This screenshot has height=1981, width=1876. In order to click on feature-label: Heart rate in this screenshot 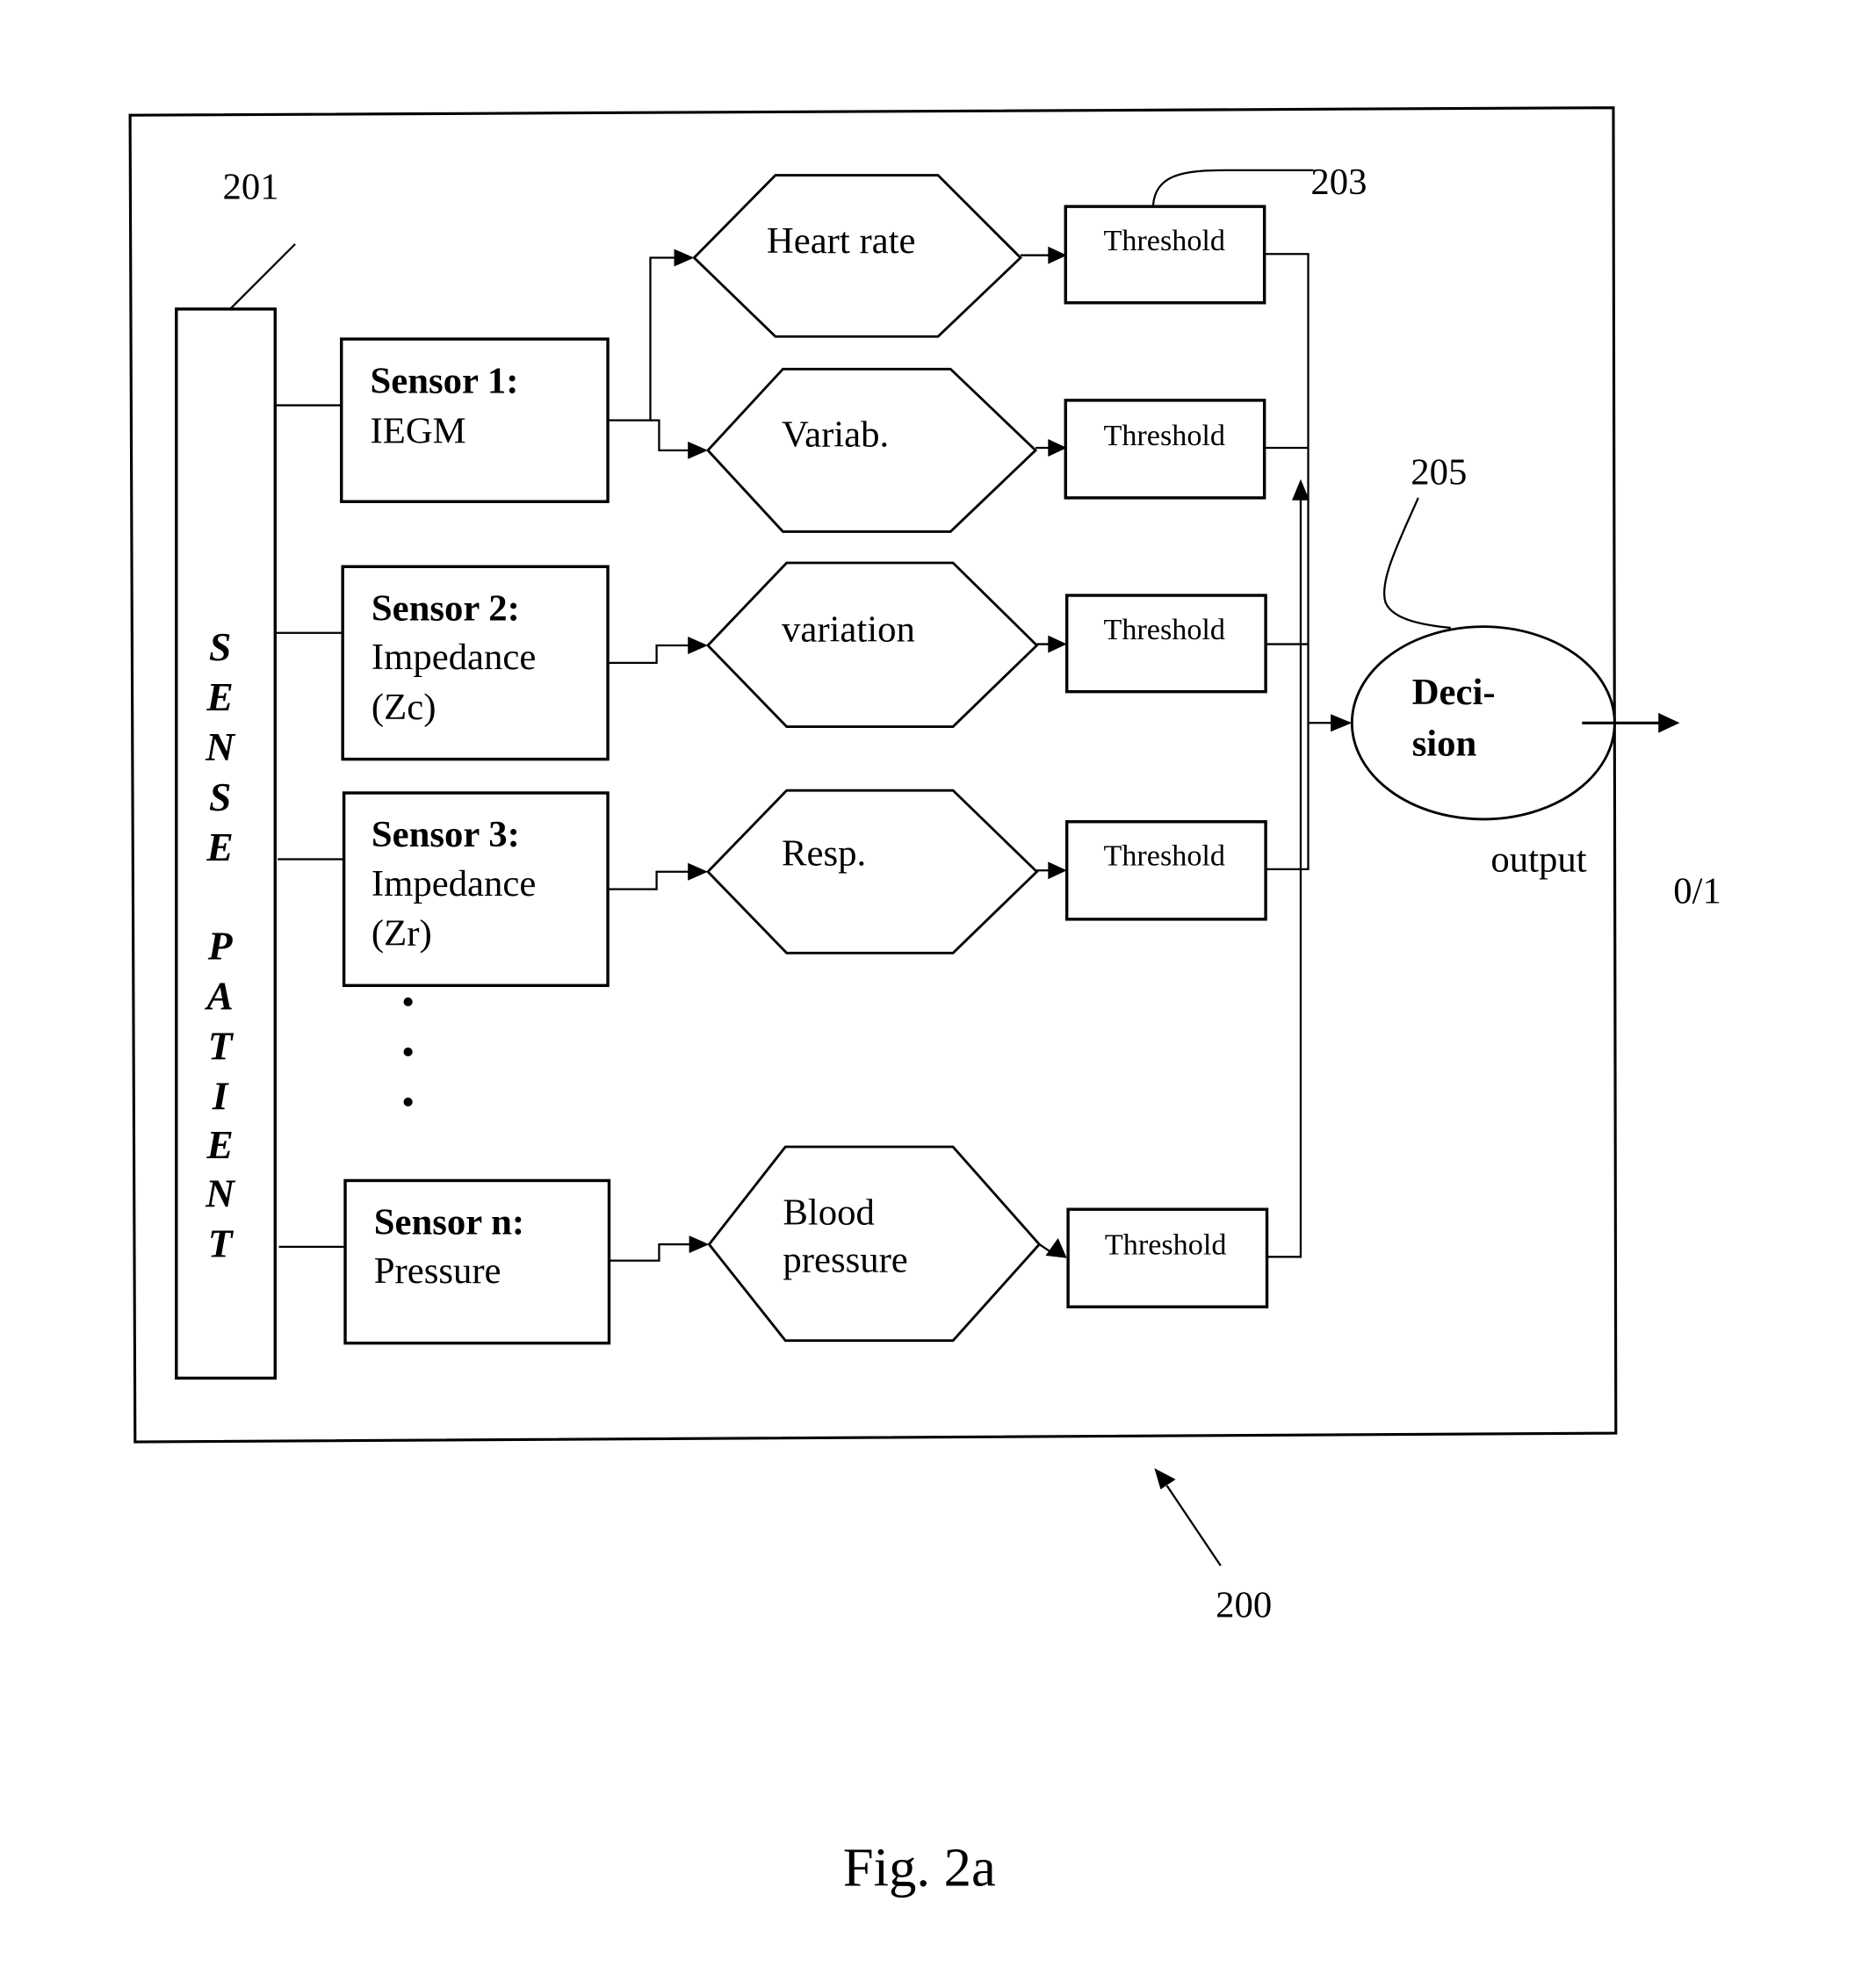, I will do `click(842, 241)`.